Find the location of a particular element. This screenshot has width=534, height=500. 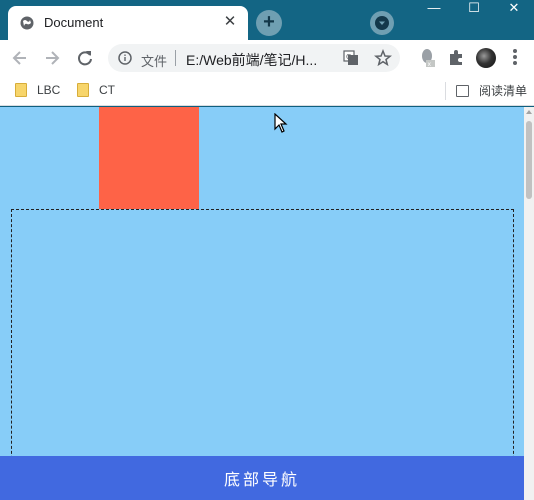

reading-list-button: 阅读清单 is located at coordinates (491, 90).